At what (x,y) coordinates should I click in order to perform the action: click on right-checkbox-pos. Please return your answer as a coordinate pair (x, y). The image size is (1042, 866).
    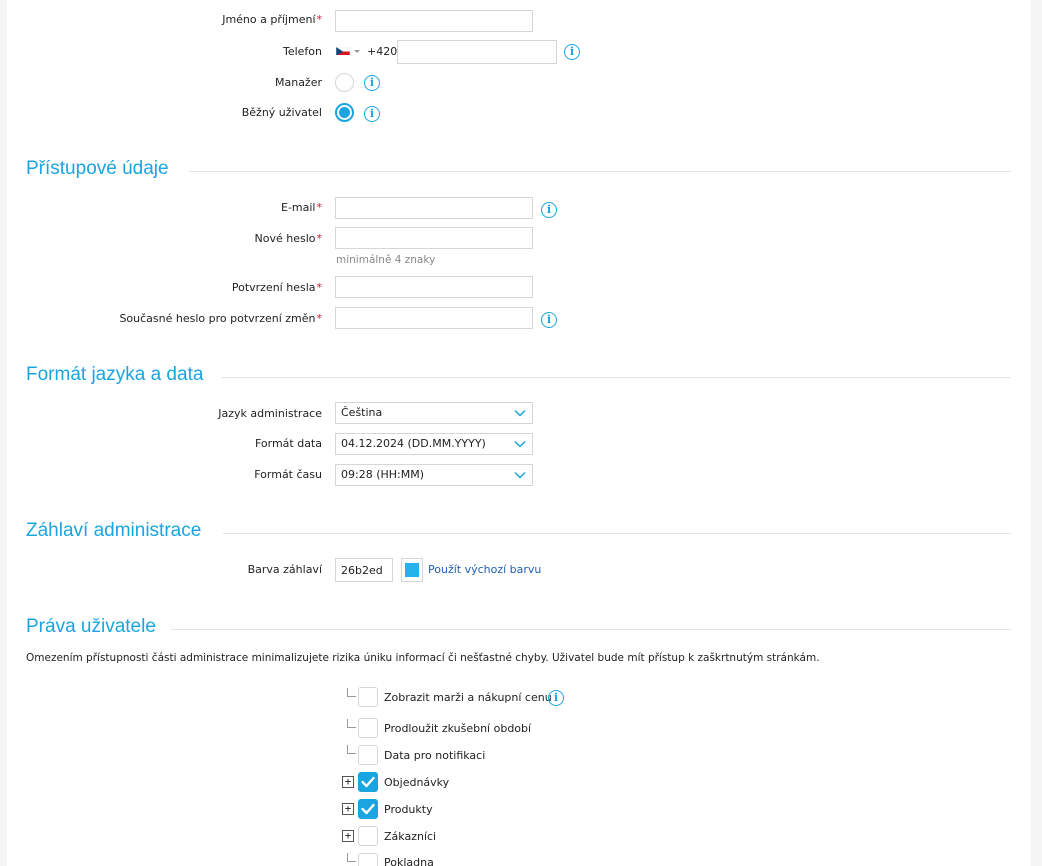
    Looking at the image, I should click on (368, 859).